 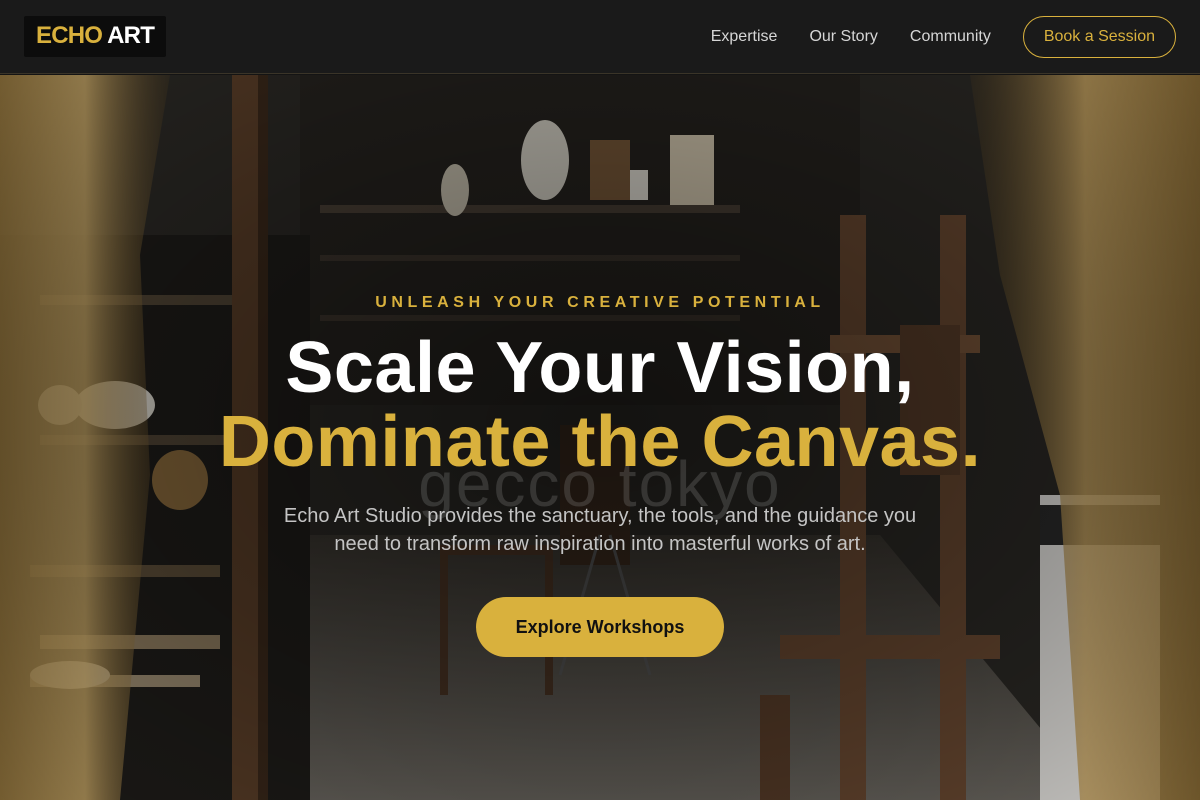 What do you see at coordinates (950, 37) in the screenshot?
I see `nav-link-community: Community` at bounding box center [950, 37].